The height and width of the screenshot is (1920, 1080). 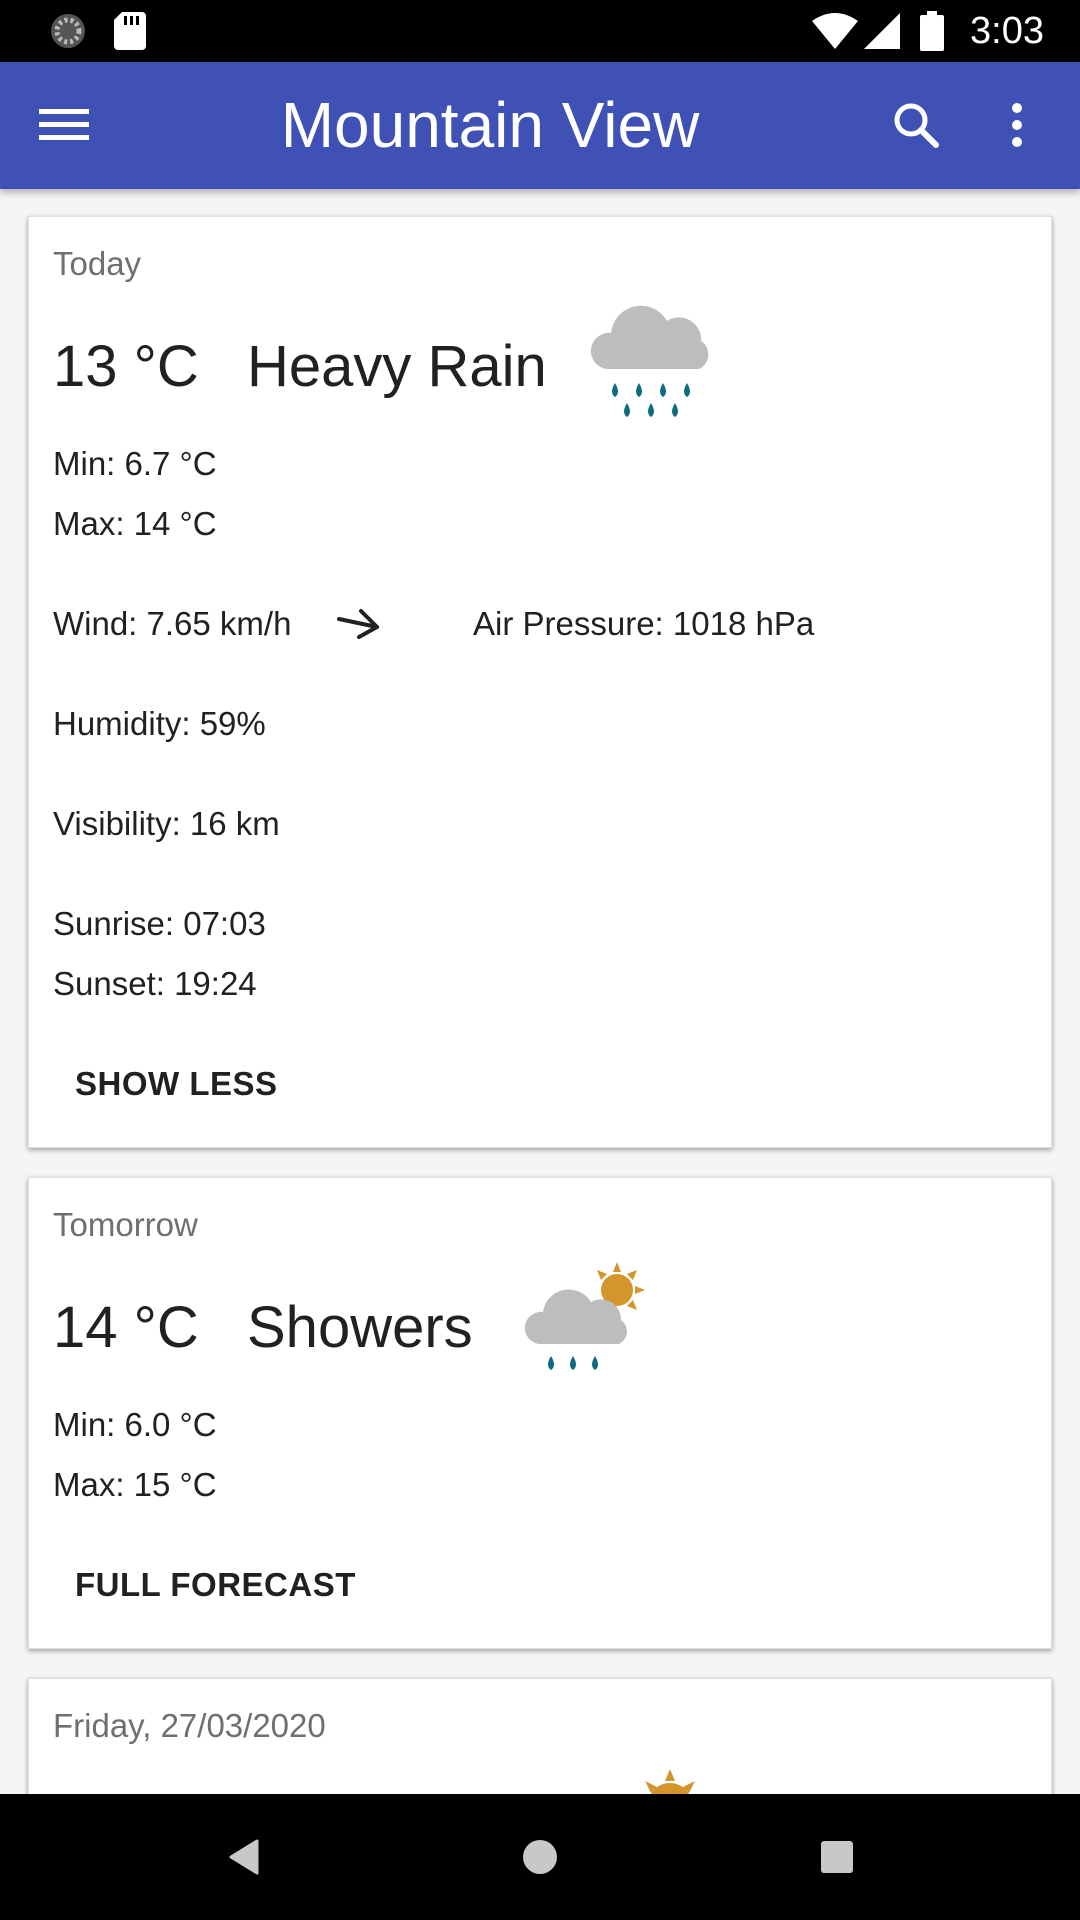 What do you see at coordinates (397, 366) in the screenshot?
I see `card-description: Heavy Rain` at bounding box center [397, 366].